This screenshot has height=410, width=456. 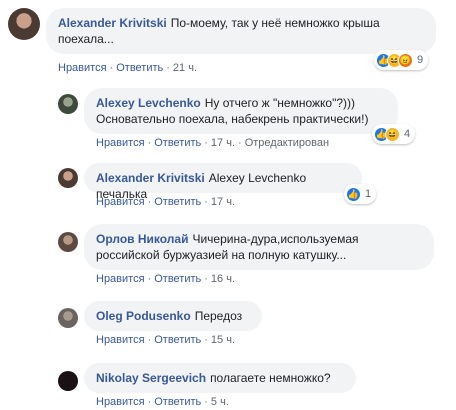 I want to click on reaction-count: 9, so click(x=420, y=60).